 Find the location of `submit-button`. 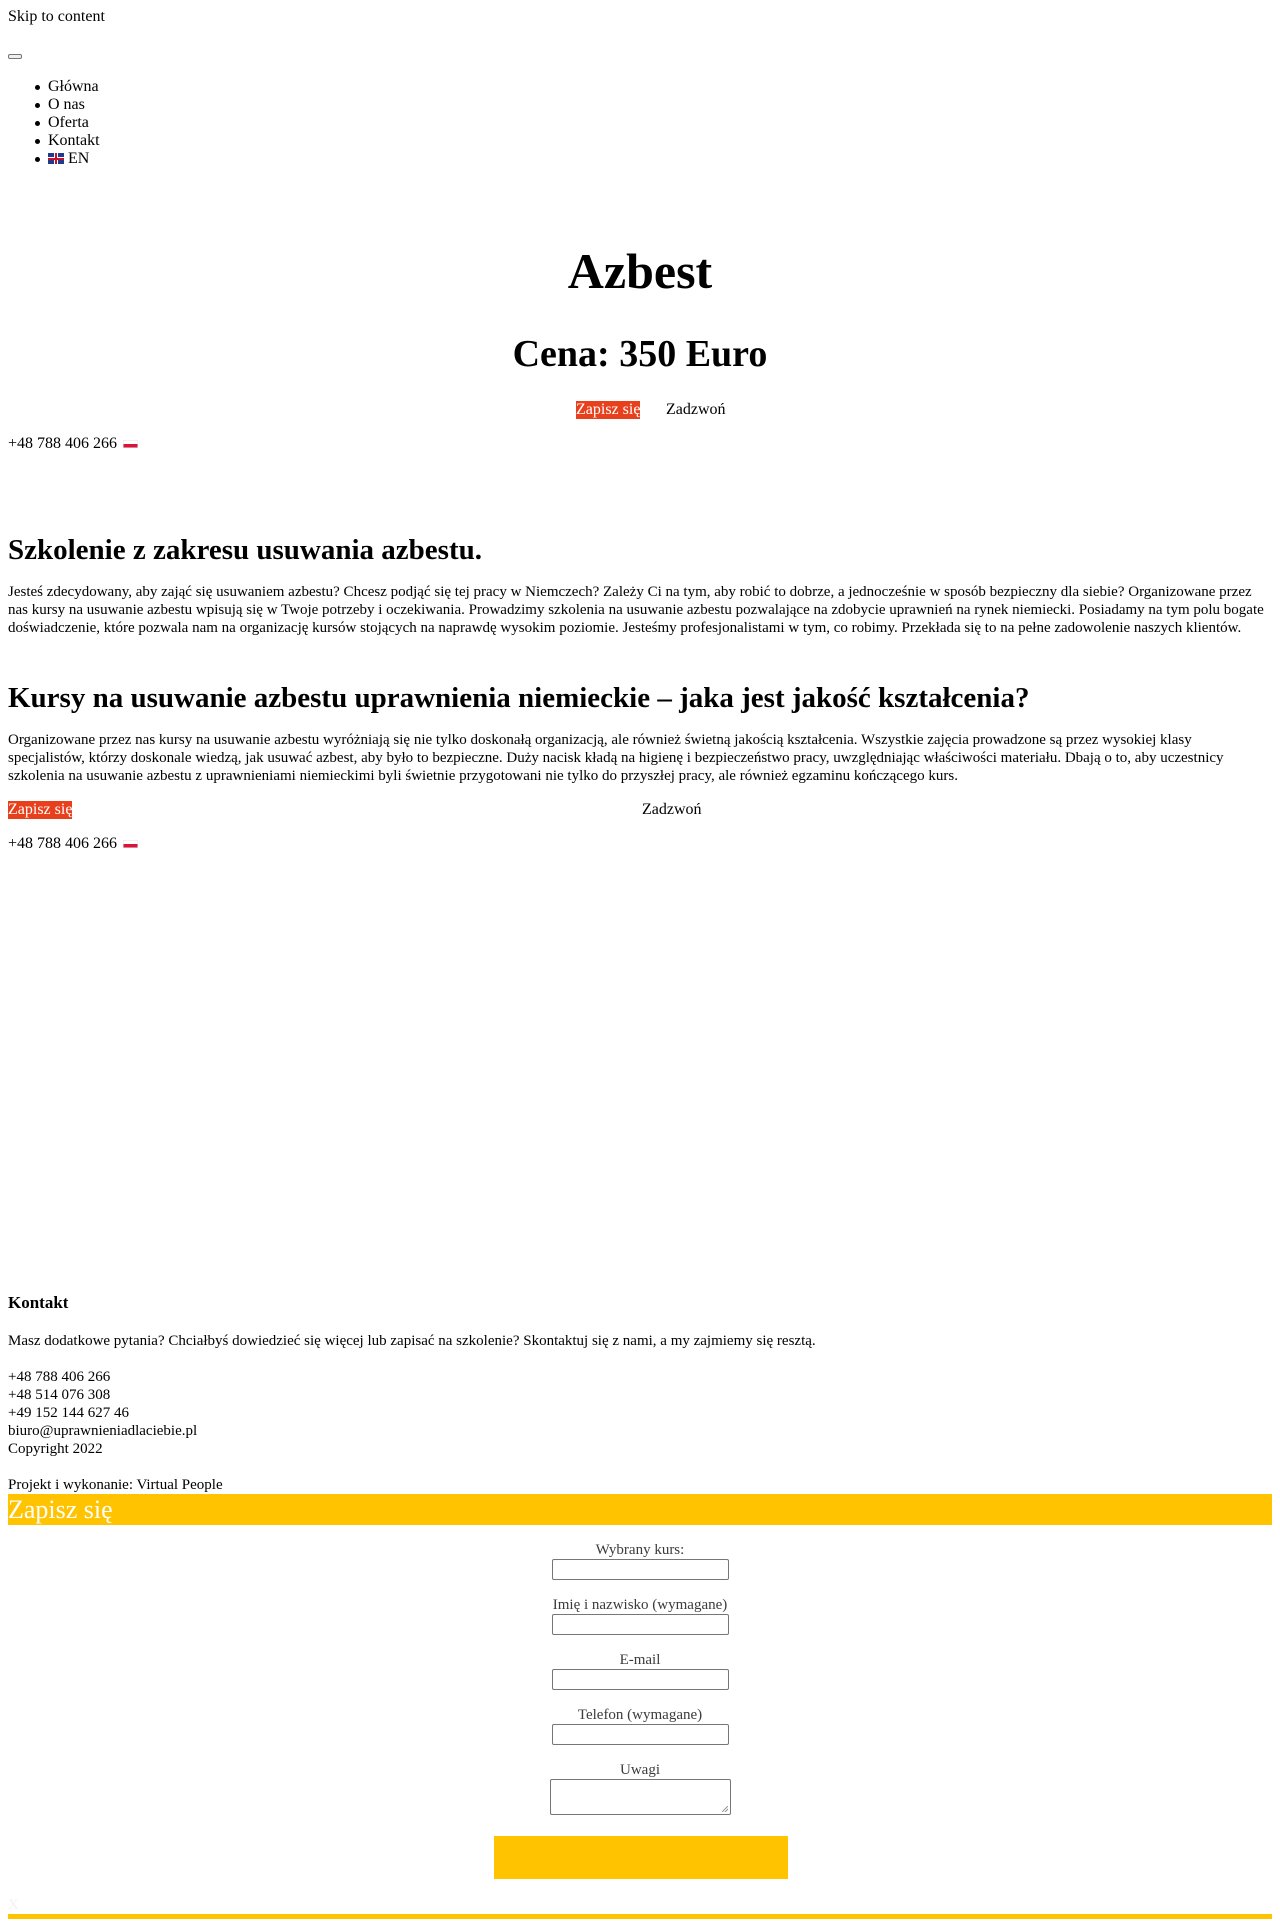

submit-button is located at coordinates (641, 1857).